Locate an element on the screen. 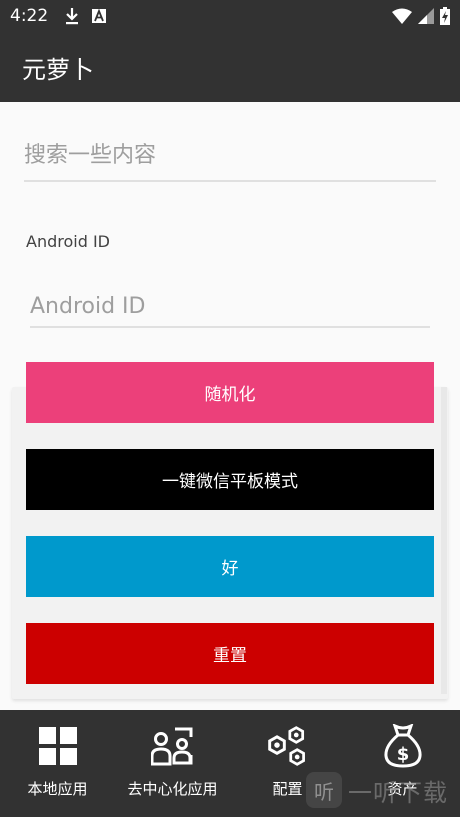  app-bar: 元萝卜 is located at coordinates (230, 67).